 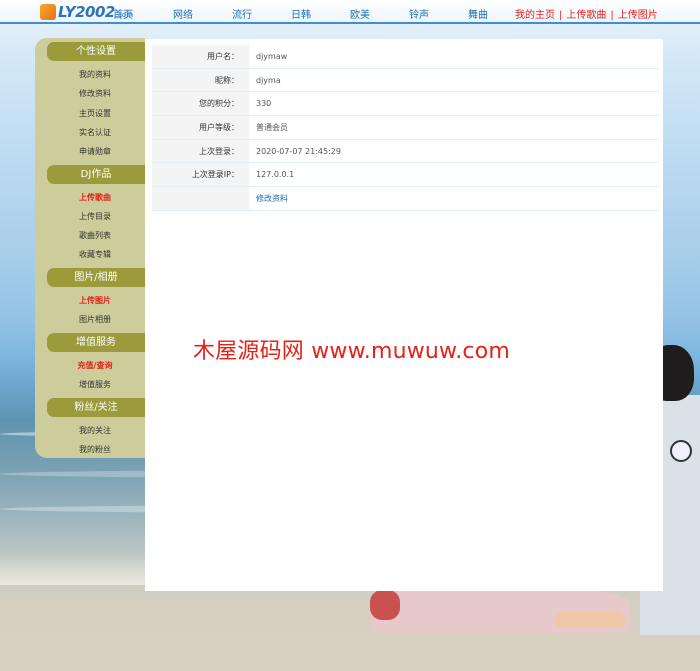 What do you see at coordinates (95, 365) in the screenshot?
I see `sidebar-item-recharge: 充值/查询` at bounding box center [95, 365].